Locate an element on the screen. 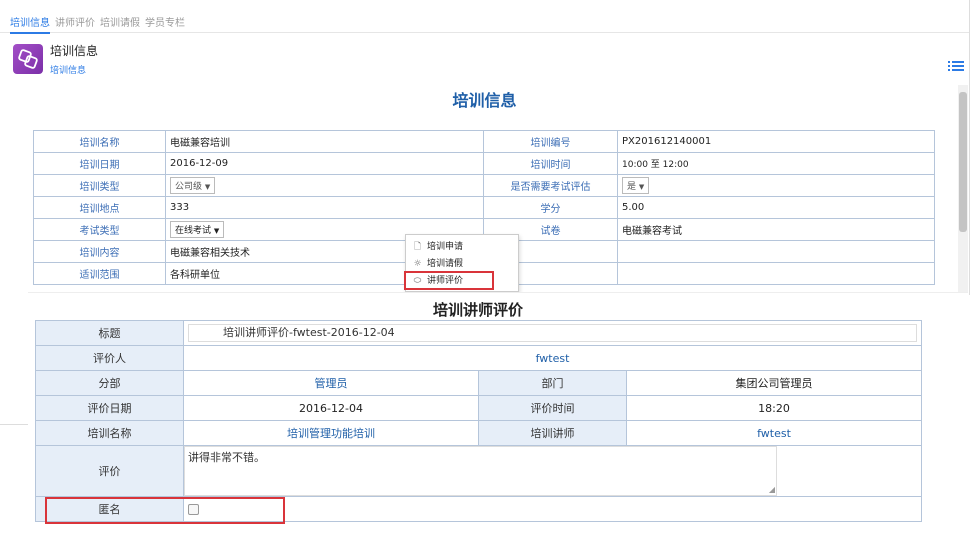 The image size is (971, 552). menu-item-training-leave: ☼ 培训请假 is located at coordinates (437, 262).